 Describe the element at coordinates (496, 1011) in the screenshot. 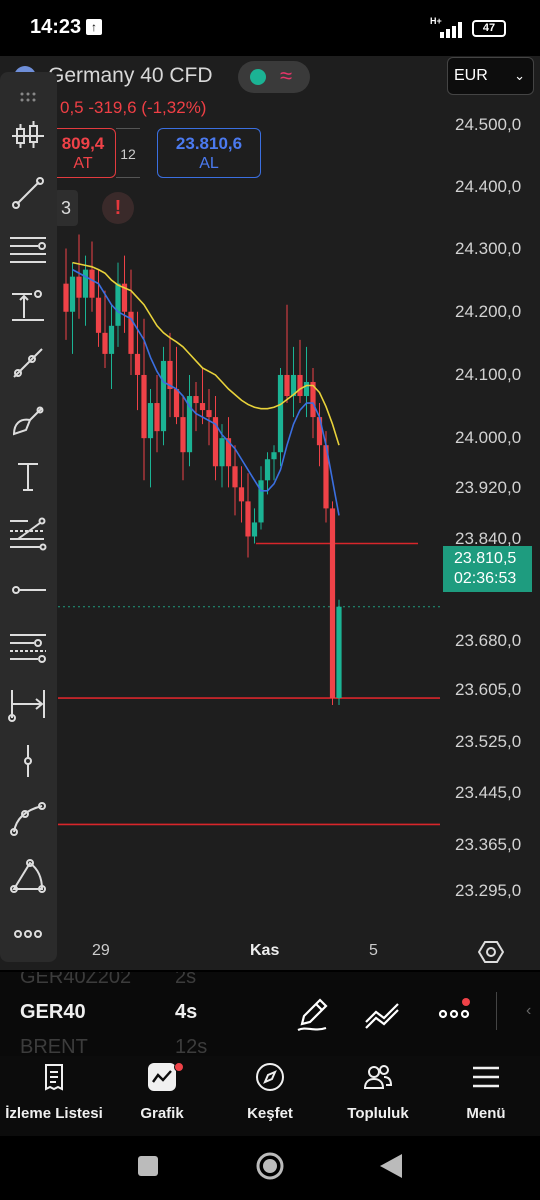

I see `divider` at that location.